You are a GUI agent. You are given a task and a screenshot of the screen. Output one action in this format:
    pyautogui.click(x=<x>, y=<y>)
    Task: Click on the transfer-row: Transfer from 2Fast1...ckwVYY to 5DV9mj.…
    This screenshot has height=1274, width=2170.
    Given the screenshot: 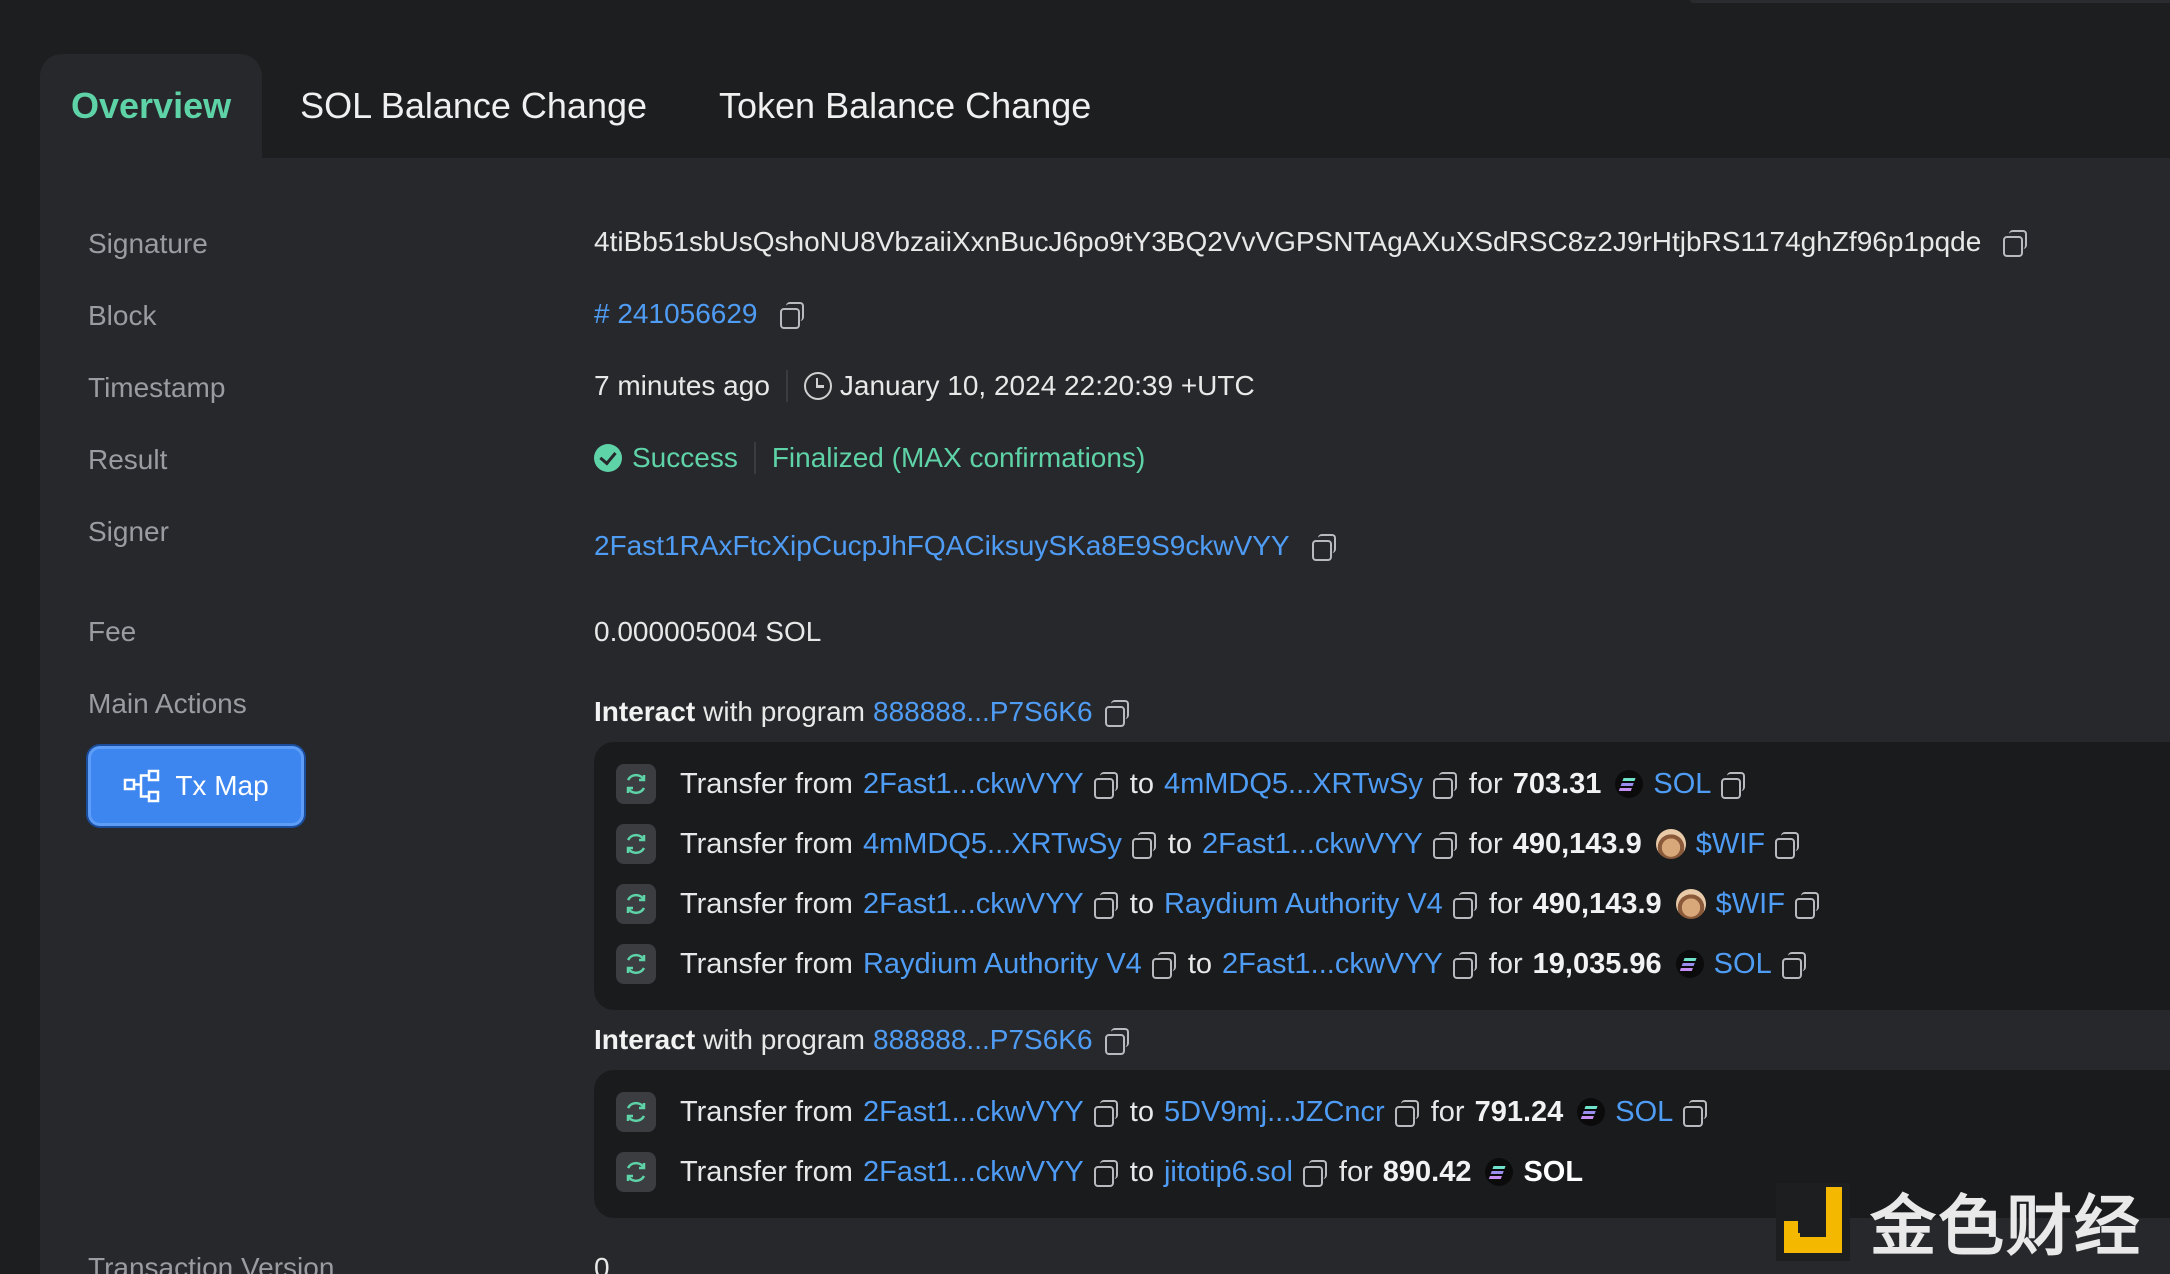 What is the action you would take?
    pyautogui.click(x=1162, y=1112)
    